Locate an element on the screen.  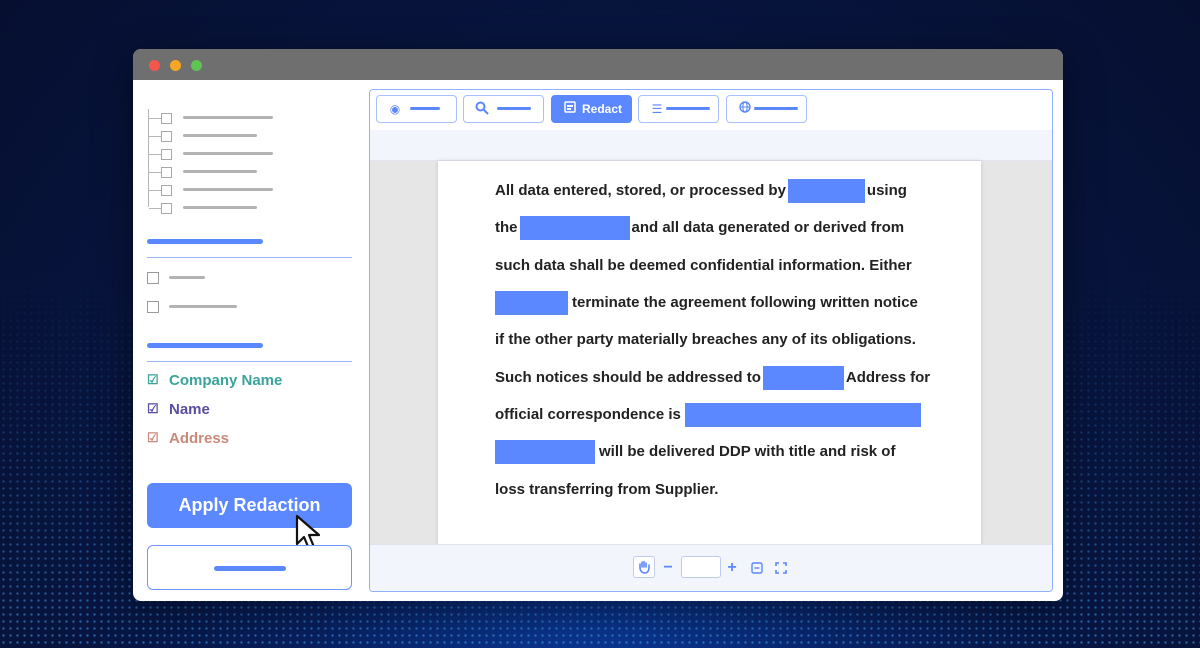
secondary-button-label-placeholder is located at coordinates (250, 568).